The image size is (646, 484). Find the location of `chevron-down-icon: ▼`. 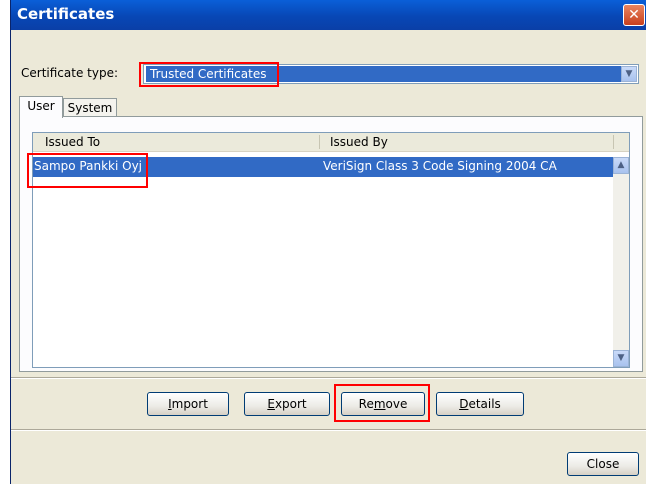

chevron-down-icon: ▼ is located at coordinates (629, 74).